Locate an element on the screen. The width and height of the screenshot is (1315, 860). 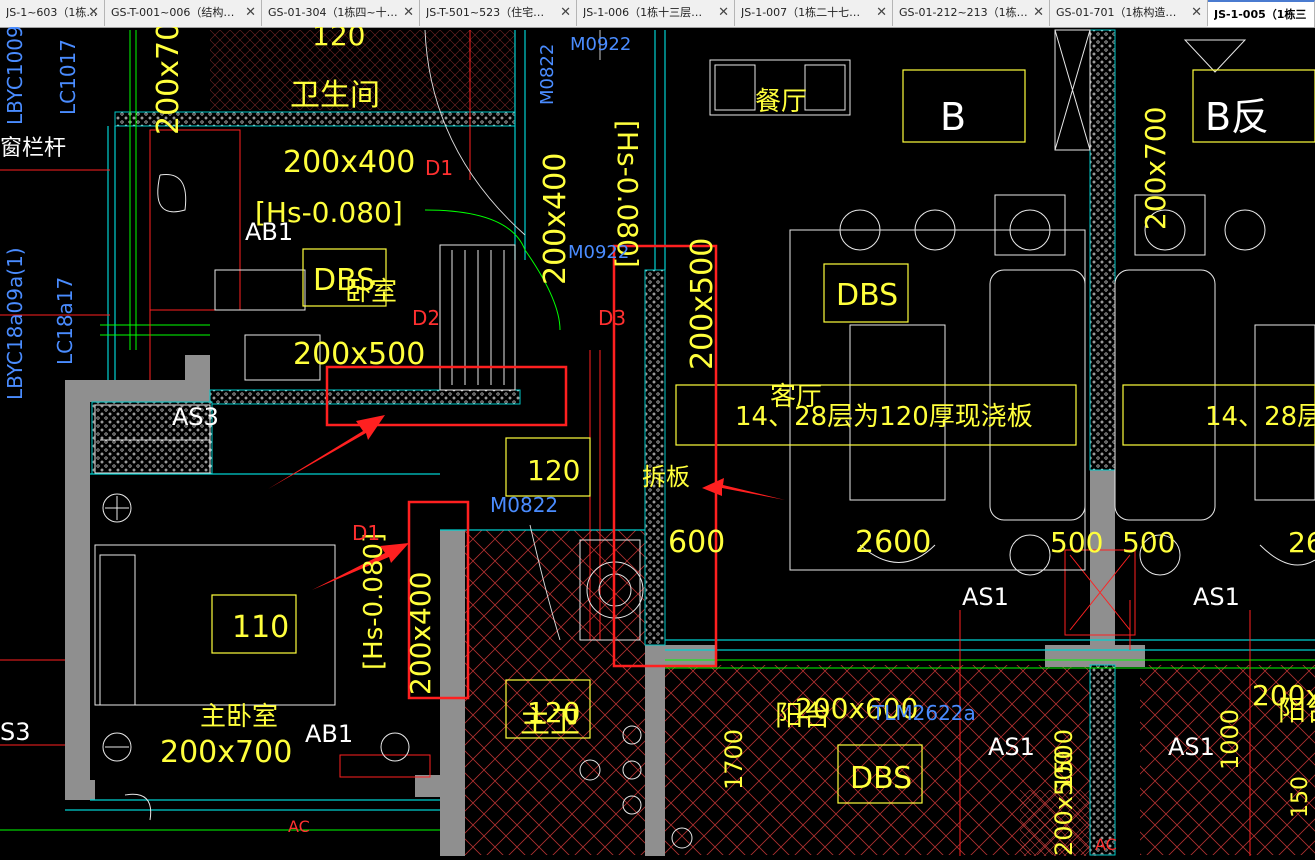
dimension: 150 is located at coordinates (1300, 797).